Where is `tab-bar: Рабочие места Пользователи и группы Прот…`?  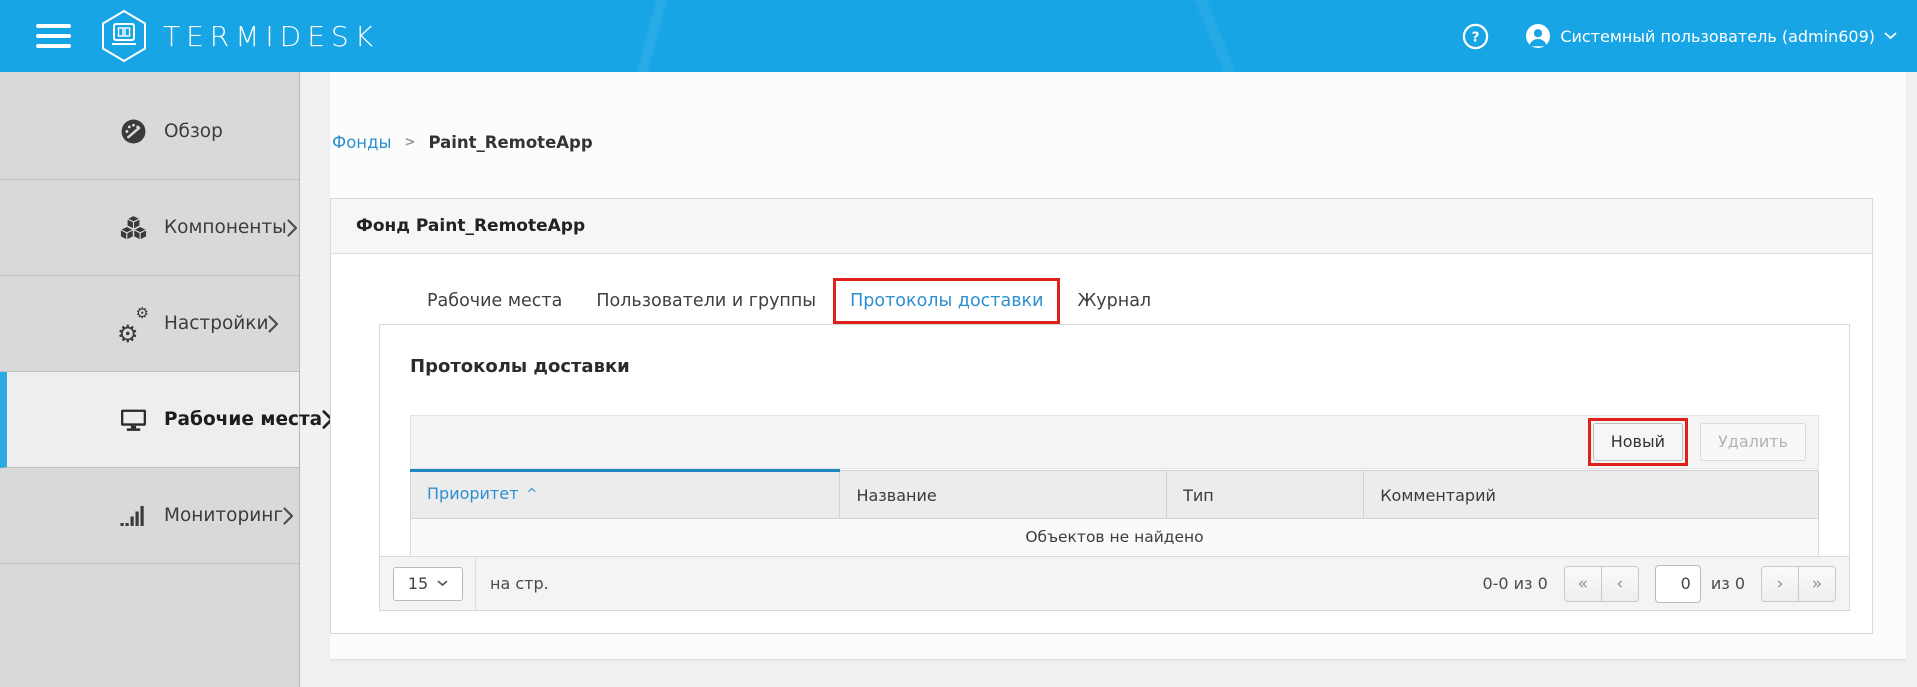 tab-bar: Рабочие места Пользователи и группы Прот… is located at coordinates (1114, 301).